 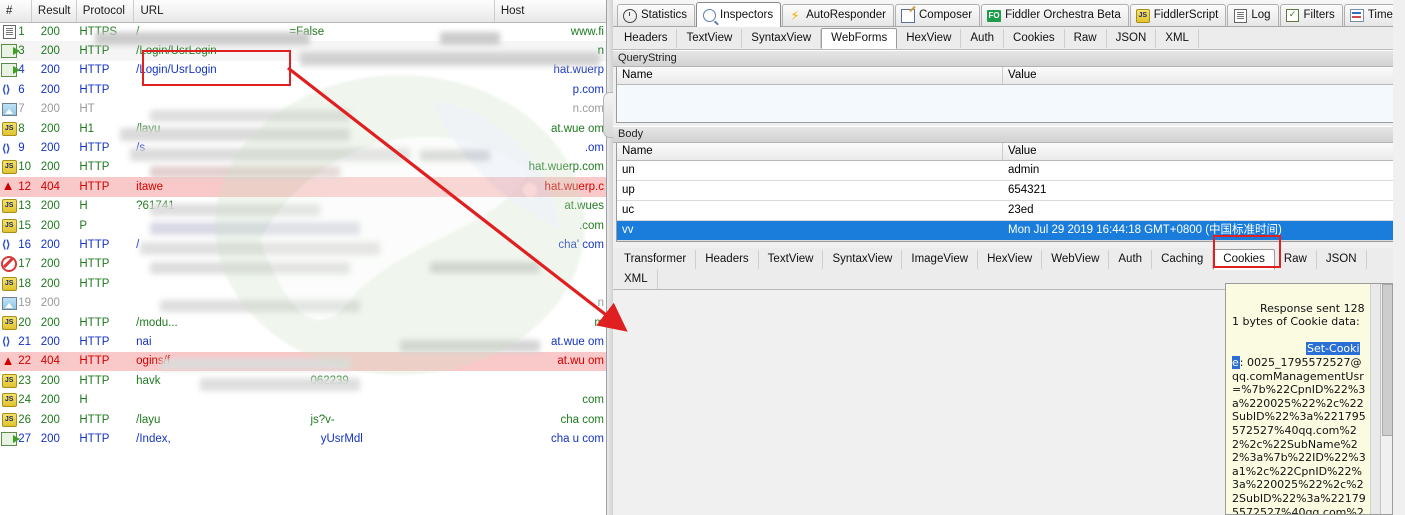 I want to click on response-tab-xml: XML, so click(x=636, y=279).